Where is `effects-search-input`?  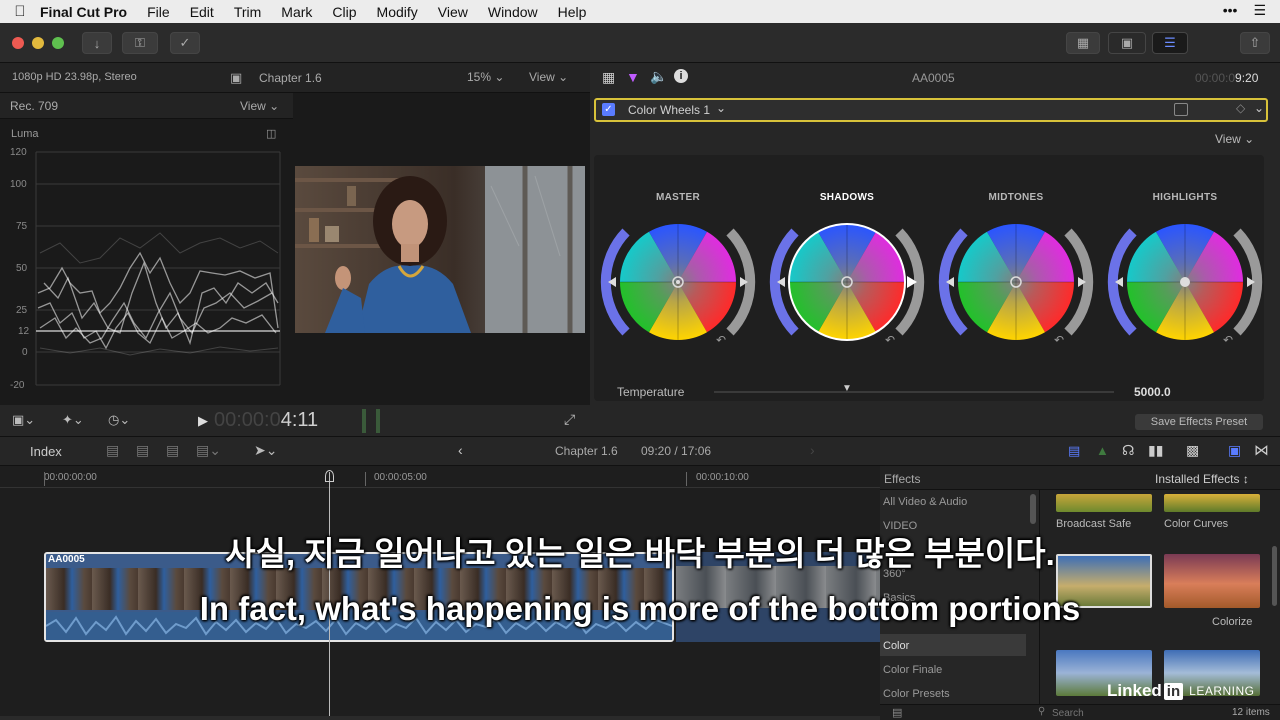 effects-search-input is located at coordinates (1127, 713).